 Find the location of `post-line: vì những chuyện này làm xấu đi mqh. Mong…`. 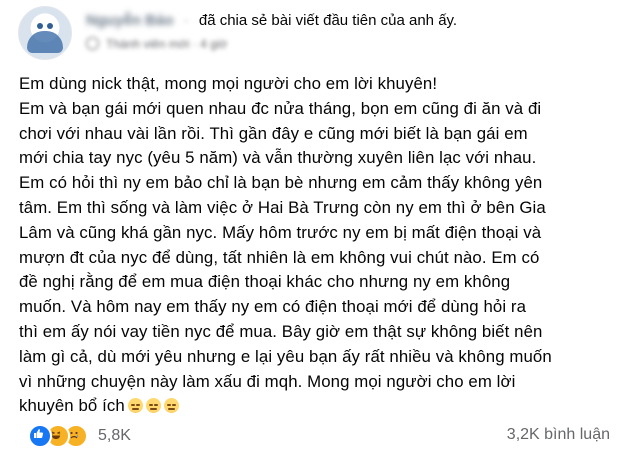

post-line: vì những chuyện này làm xấu đi mqh. Mong… is located at coordinates (267, 381).